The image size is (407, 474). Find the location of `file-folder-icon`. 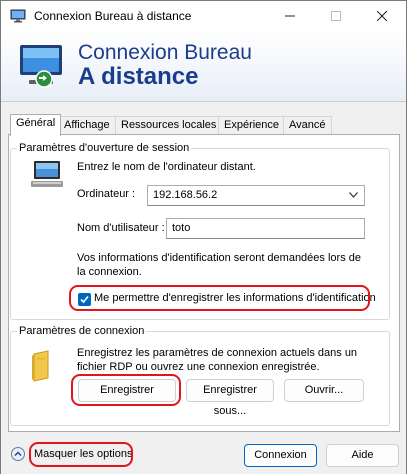

file-folder-icon is located at coordinates (40, 366).